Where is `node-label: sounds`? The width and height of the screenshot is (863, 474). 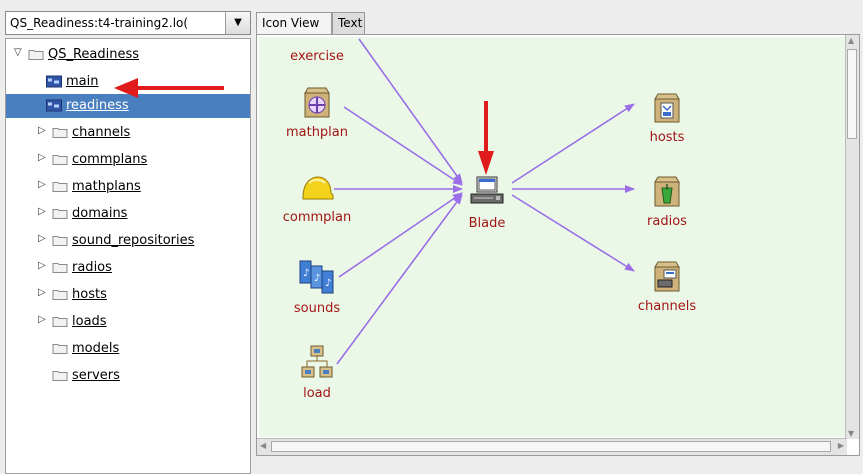
node-label: sounds is located at coordinates (317, 308).